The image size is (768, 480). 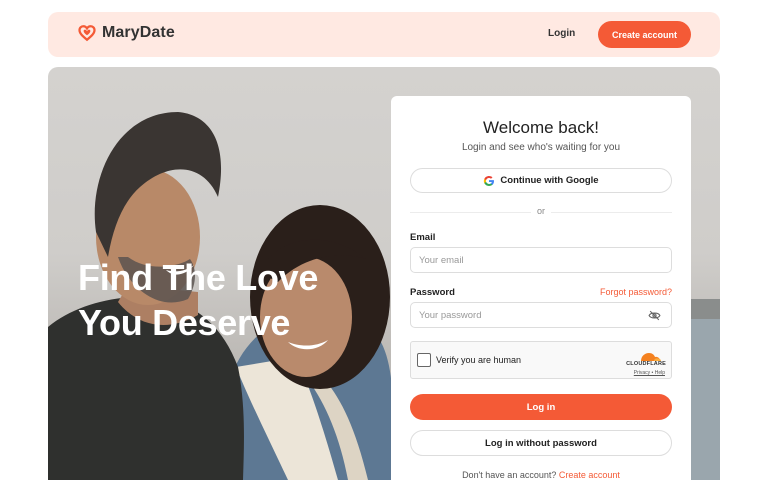 I want to click on captcha-label: Verify you are human, so click(x=479, y=360).